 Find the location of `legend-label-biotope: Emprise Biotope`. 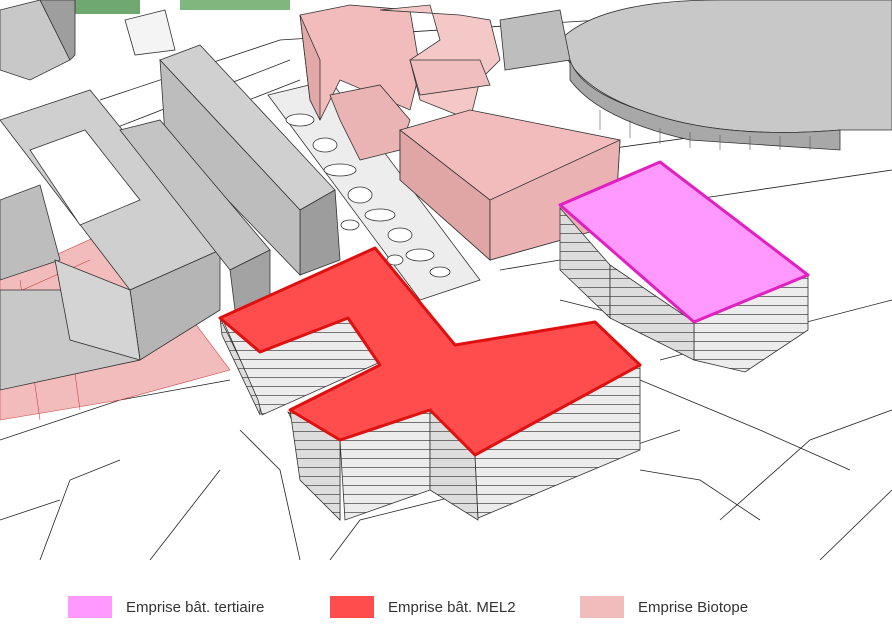

legend-label-biotope: Emprise Biotope is located at coordinates (693, 607).